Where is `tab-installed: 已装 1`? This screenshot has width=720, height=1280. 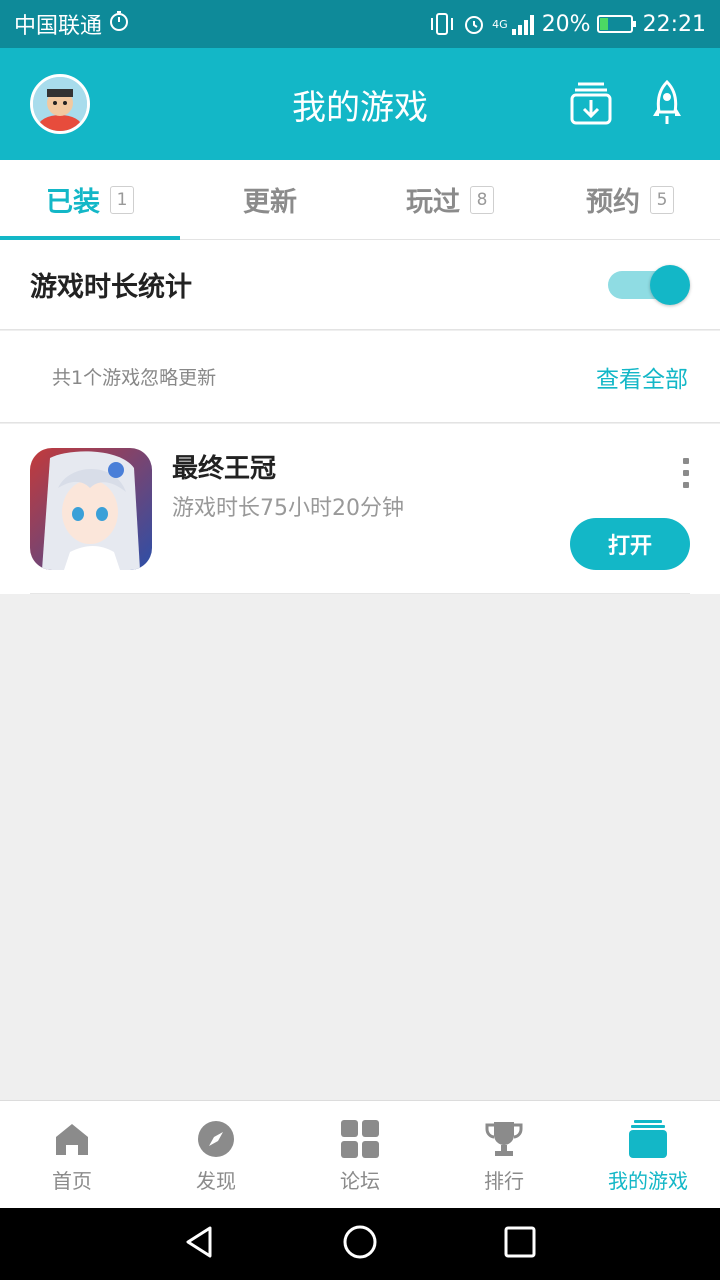
tab-installed: 已装 1 is located at coordinates (90, 200).